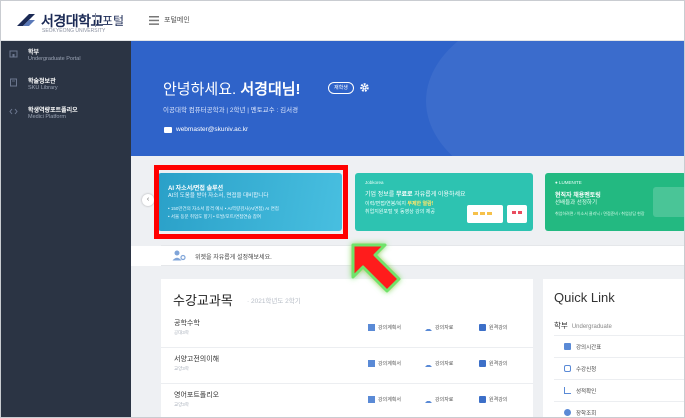 The width and height of the screenshot is (685, 418). Describe the element at coordinates (95, 20) in the screenshot. I see `logo-divider` at that location.